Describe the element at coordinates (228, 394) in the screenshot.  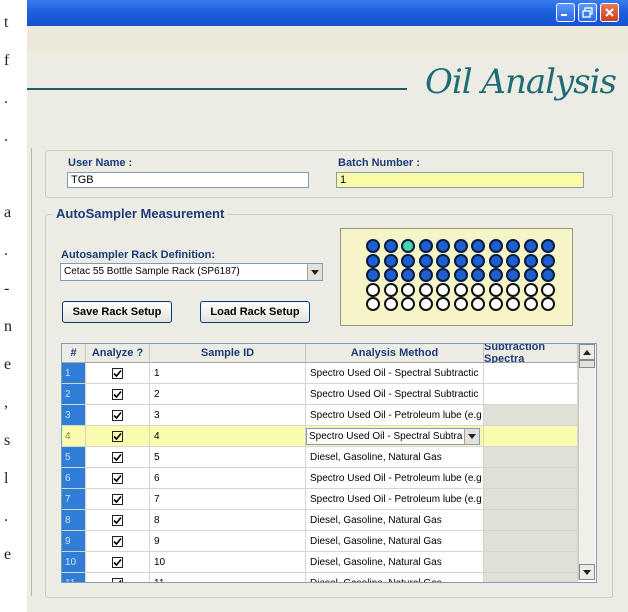
I see `sample-id-cell: 2` at that location.